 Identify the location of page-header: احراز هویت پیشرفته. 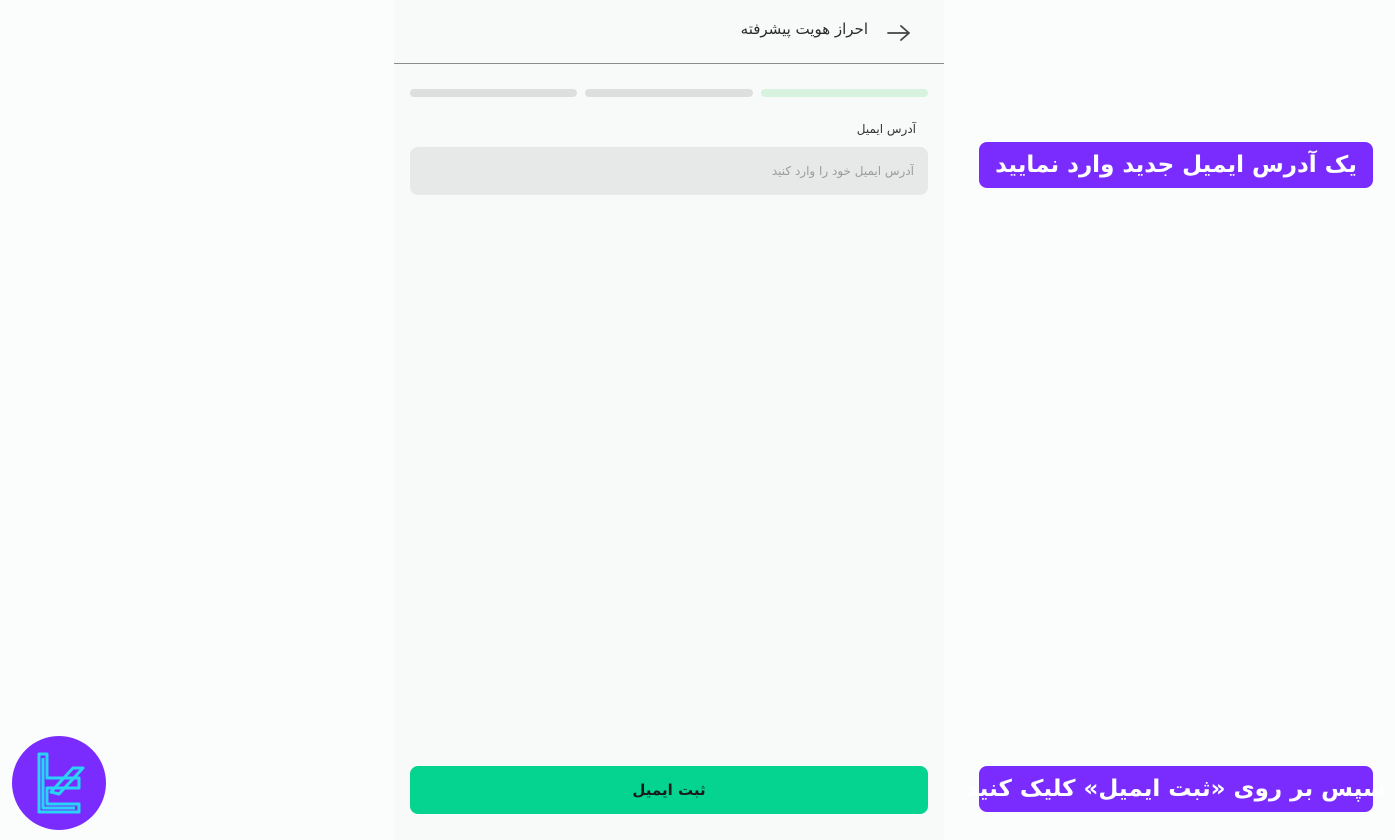
(669, 32).